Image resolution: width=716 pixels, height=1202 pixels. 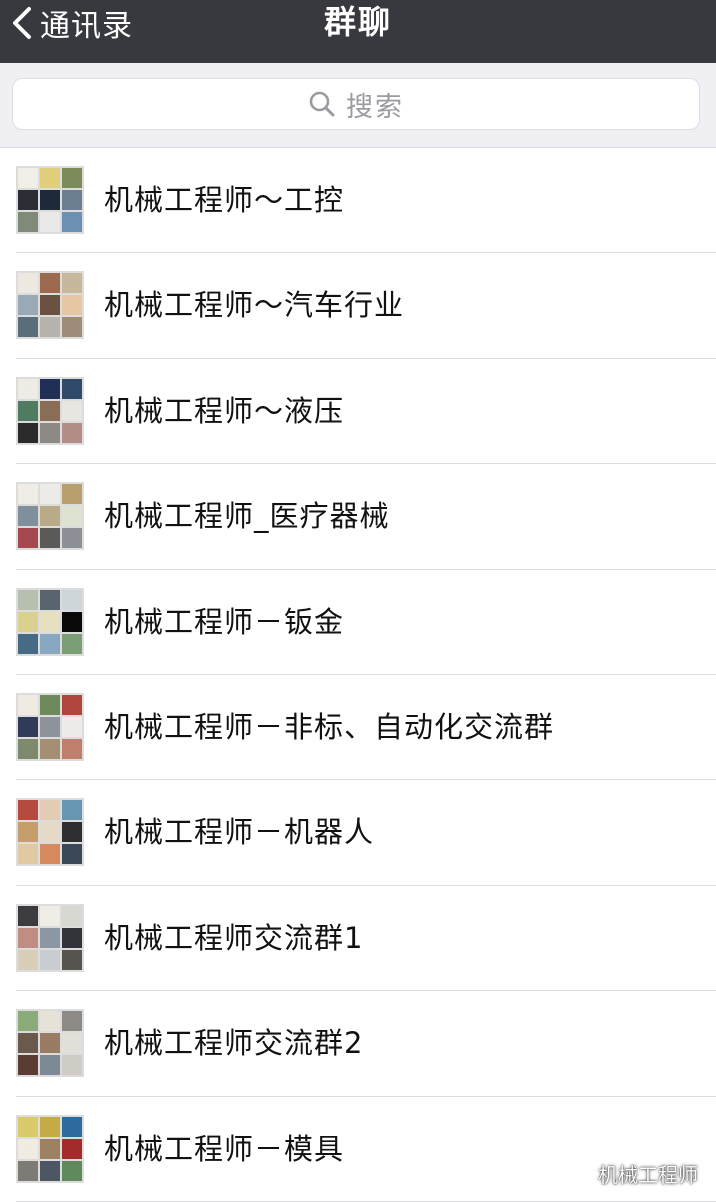 I want to click on group-name: 机械工程师－模具, so click(x=224, y=1148).